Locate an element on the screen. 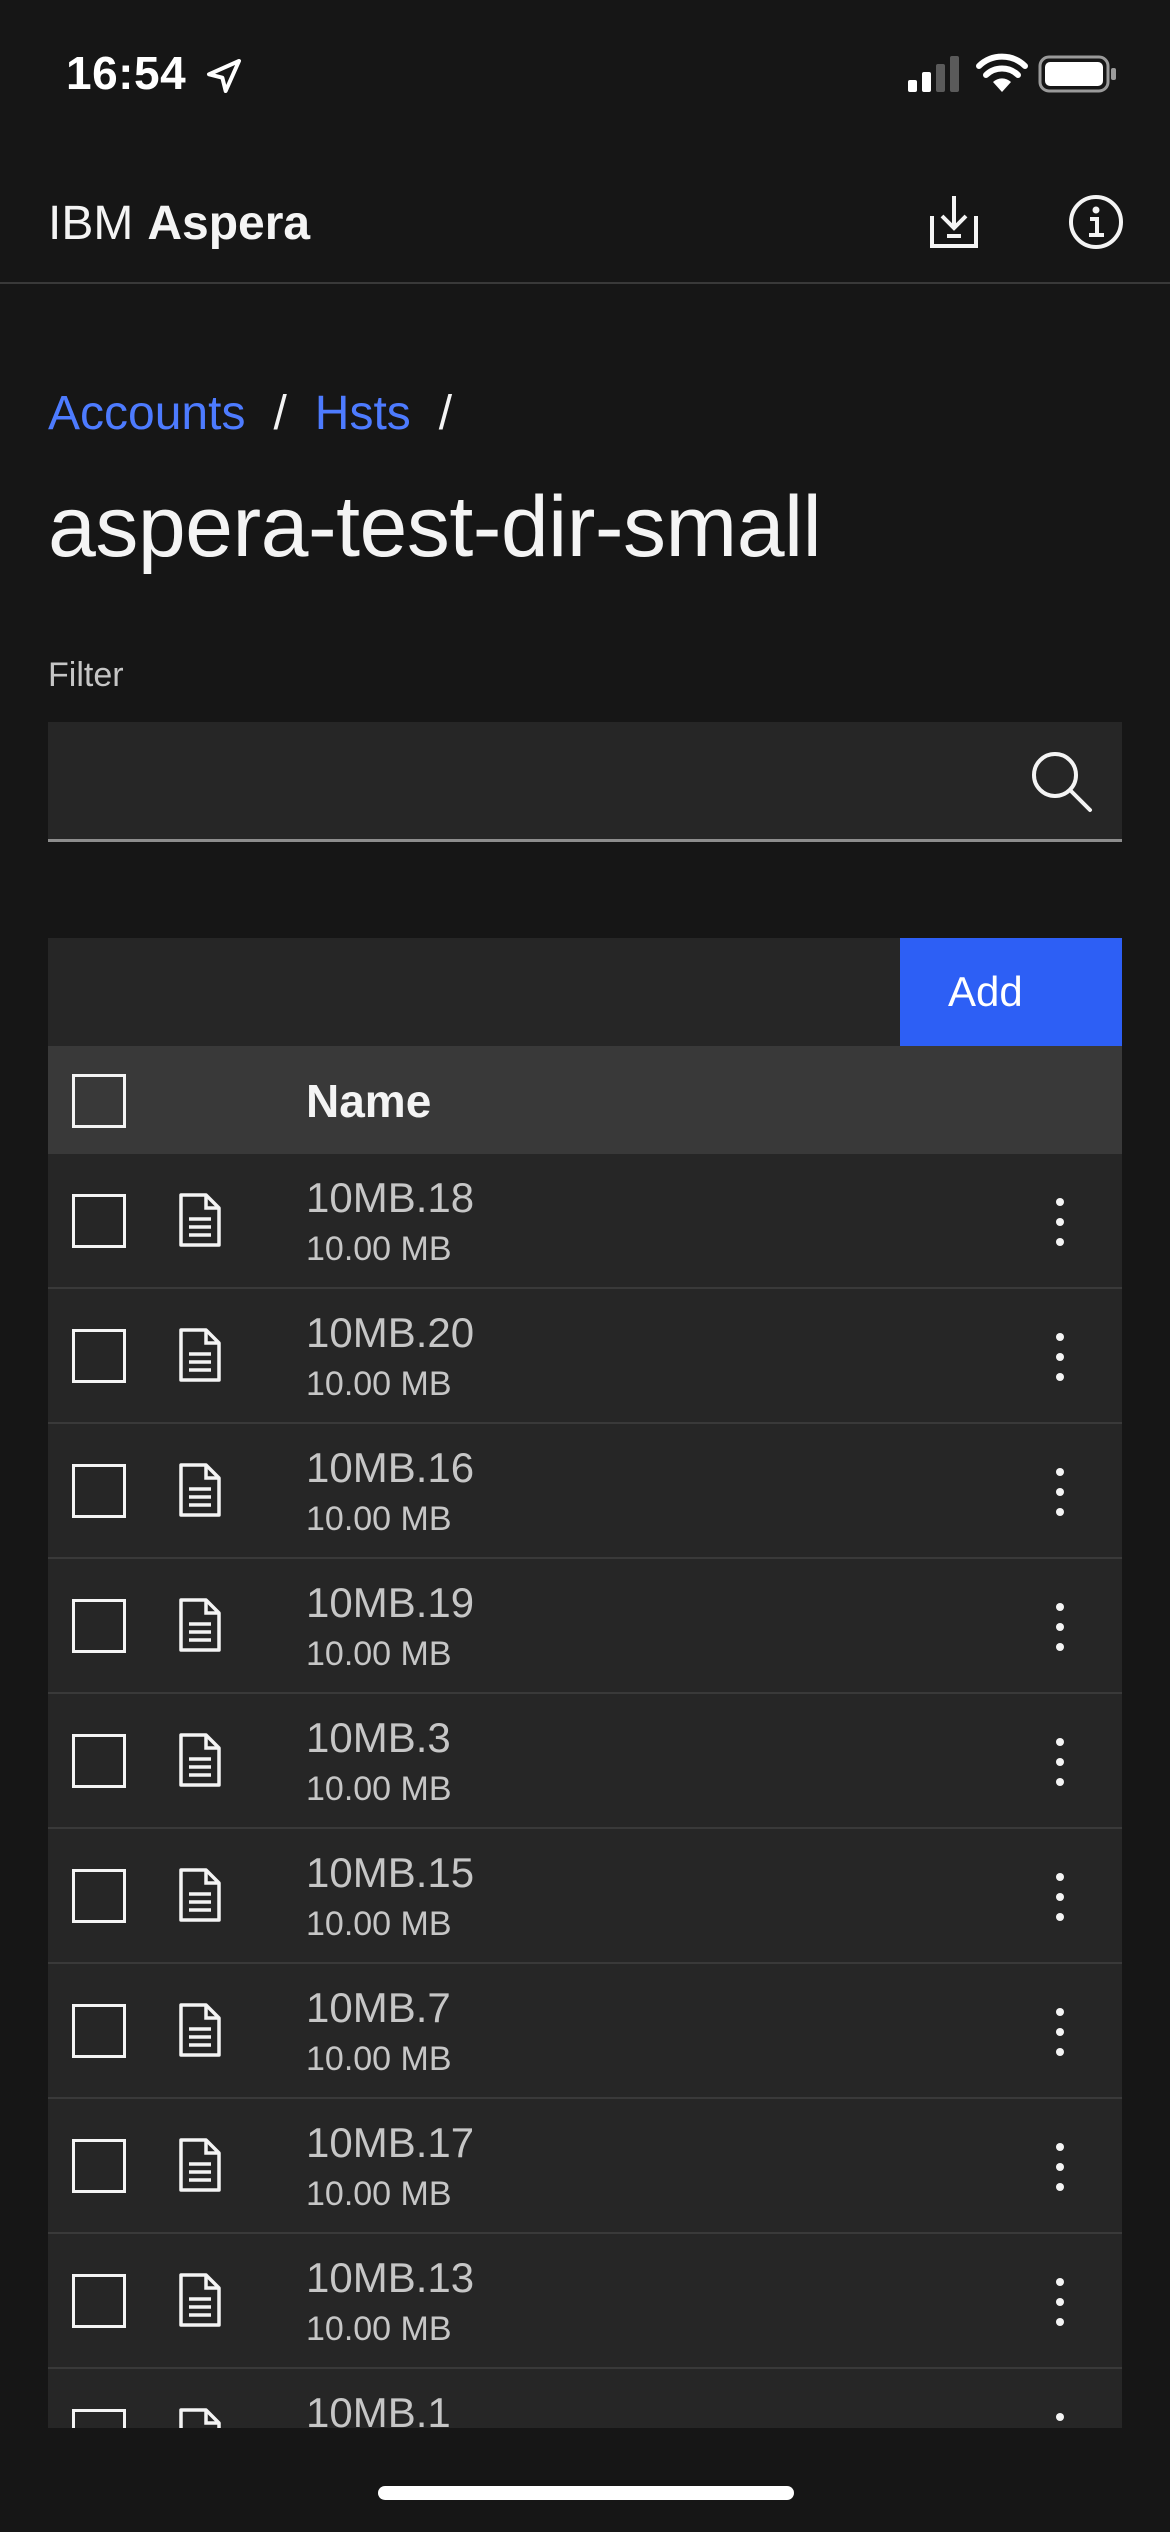  table-row: 10MB.19 10.00 MB is located at coordinates (585, 1626).